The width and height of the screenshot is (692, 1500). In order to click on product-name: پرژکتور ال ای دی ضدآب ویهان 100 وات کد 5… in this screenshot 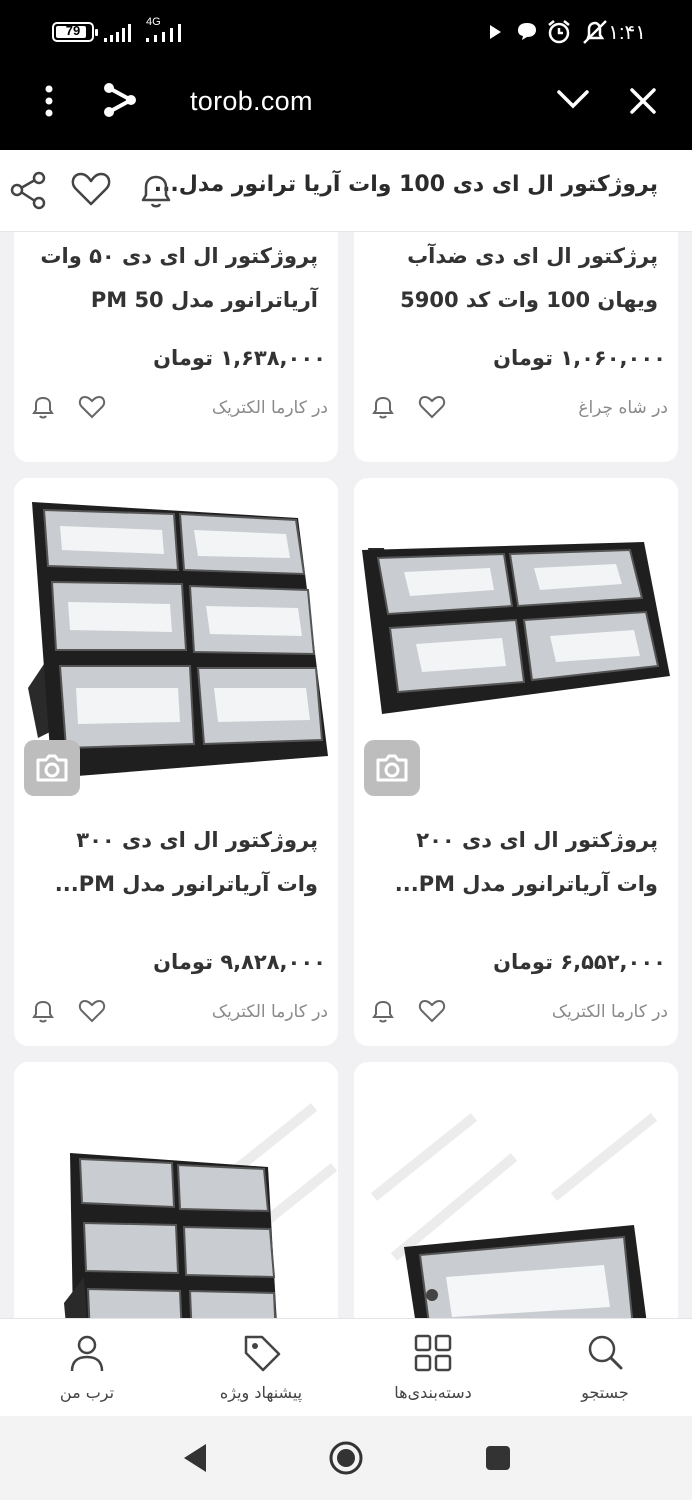, I will do `click(513, 278)`.